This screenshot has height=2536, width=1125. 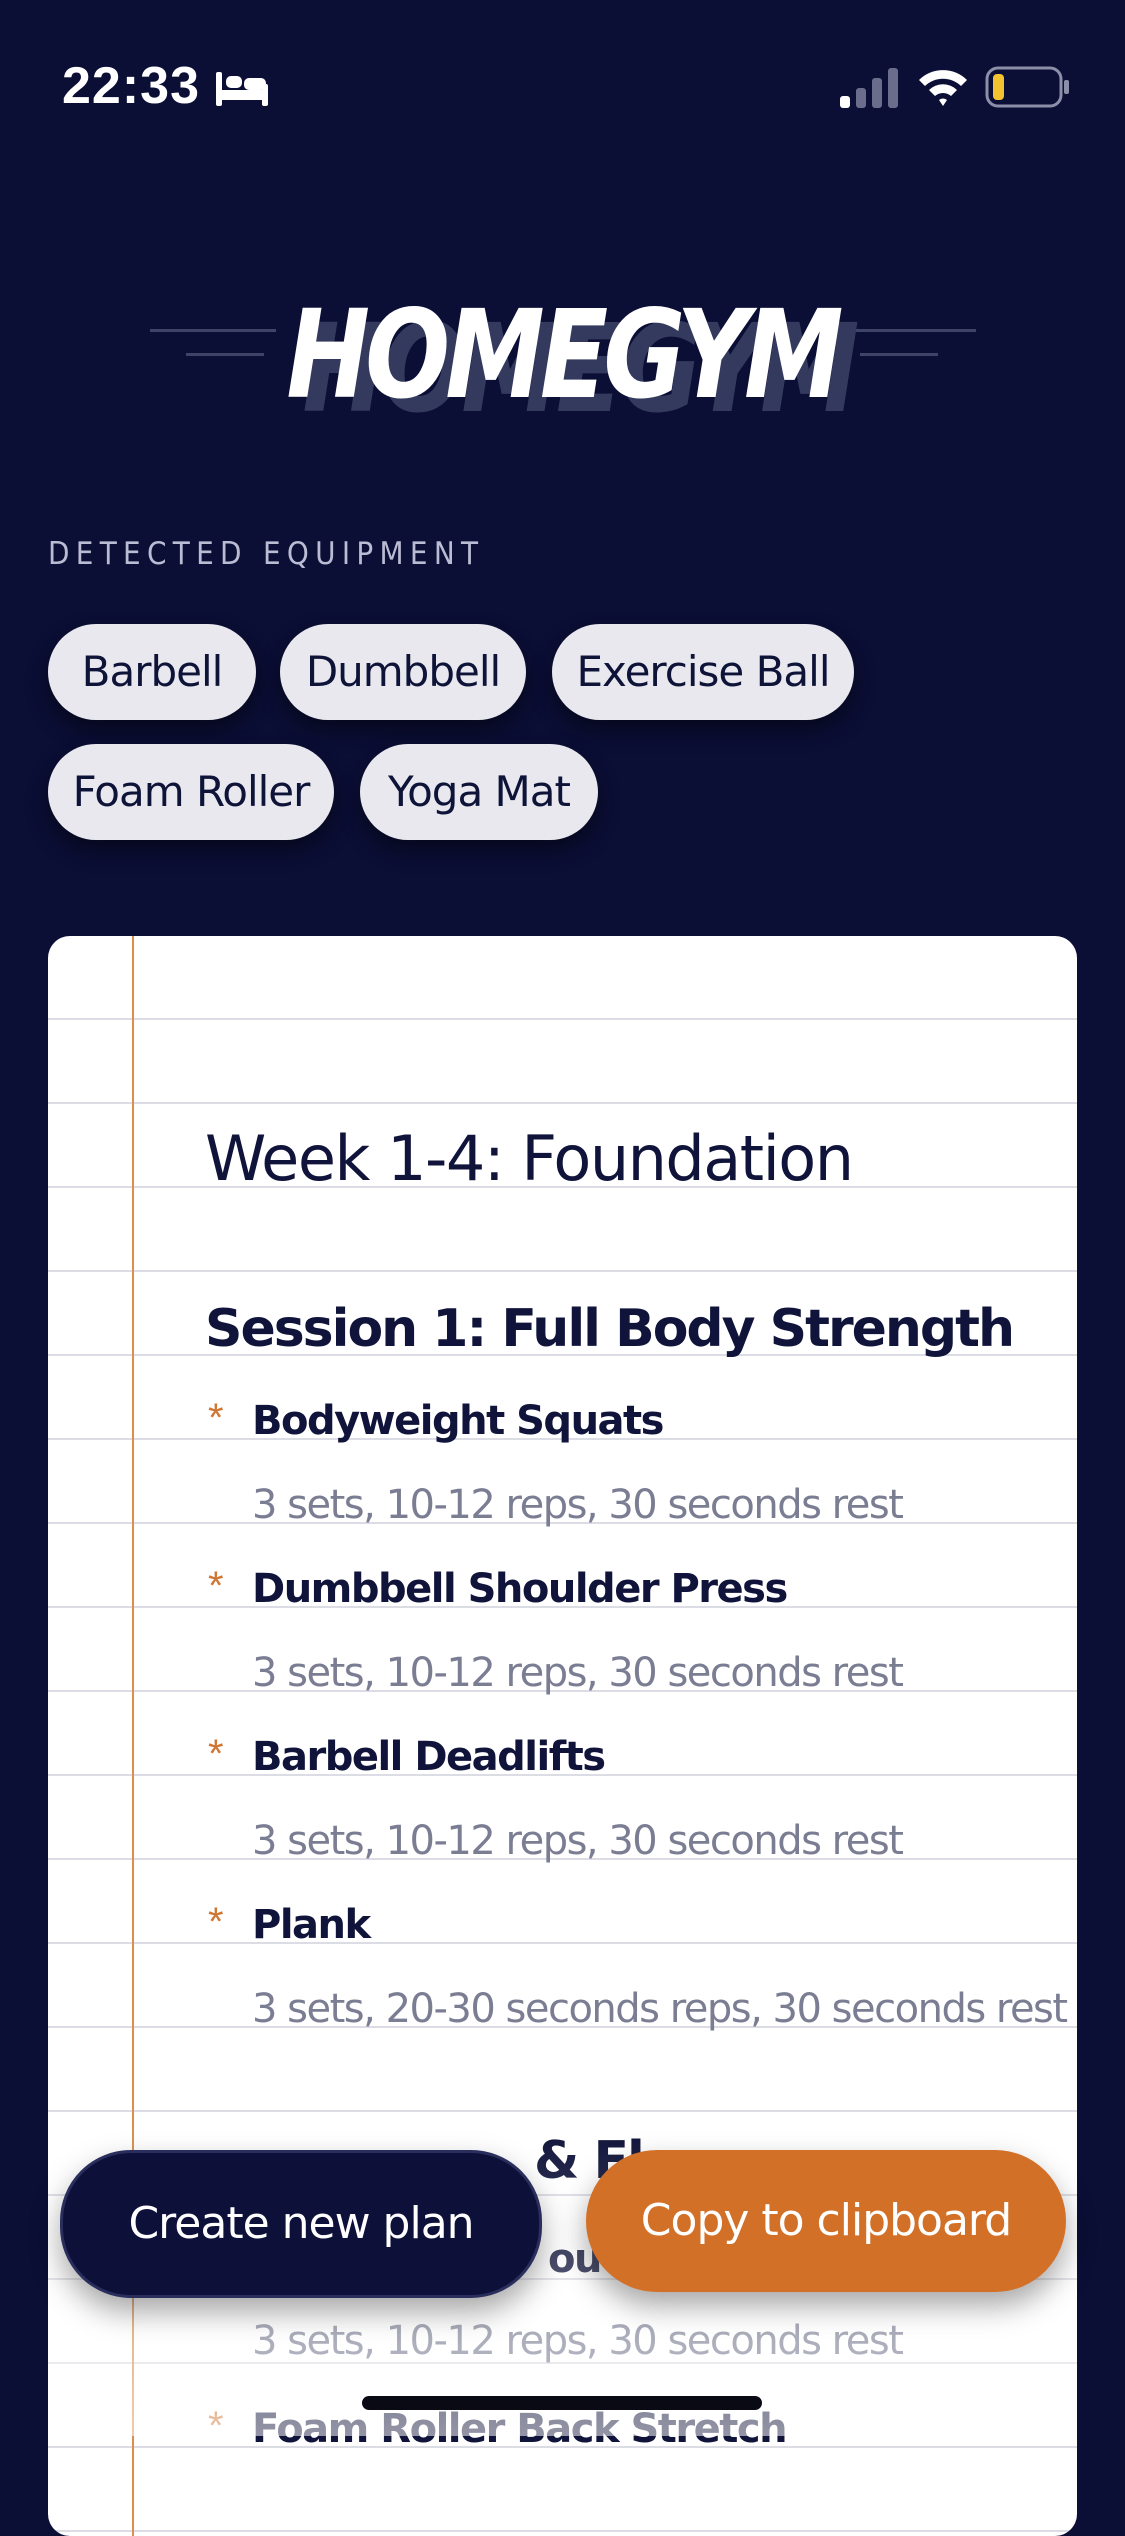 I want to click on detected-equipment-label: DETECTED EQUIPMENT, so click(x=266, y=554).